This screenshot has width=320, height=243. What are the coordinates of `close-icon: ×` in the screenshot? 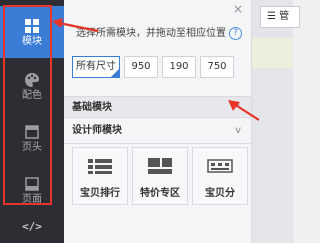 It's located at (238, 9).